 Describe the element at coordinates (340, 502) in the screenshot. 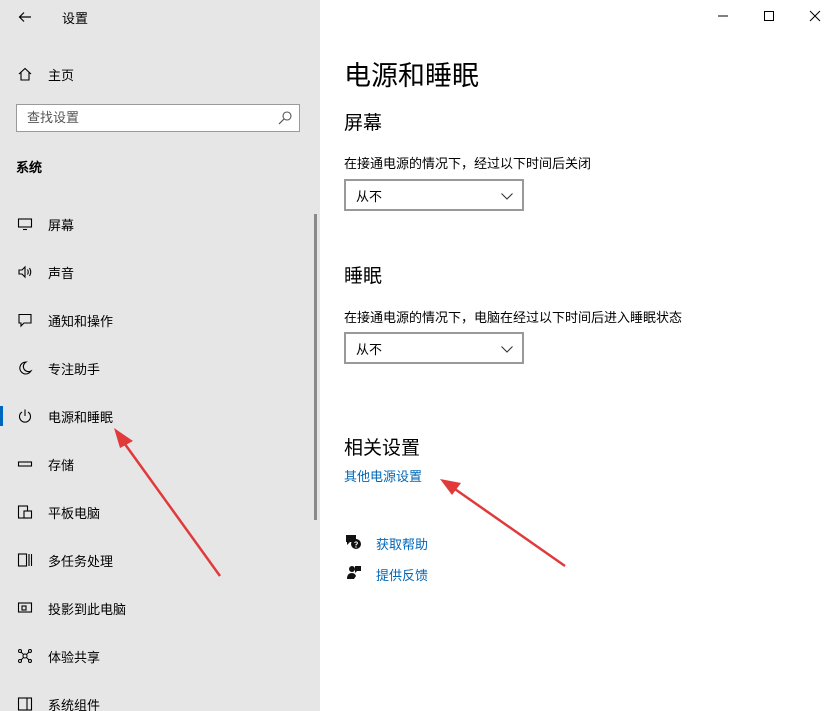

I see `annotation-arrows` at that location.